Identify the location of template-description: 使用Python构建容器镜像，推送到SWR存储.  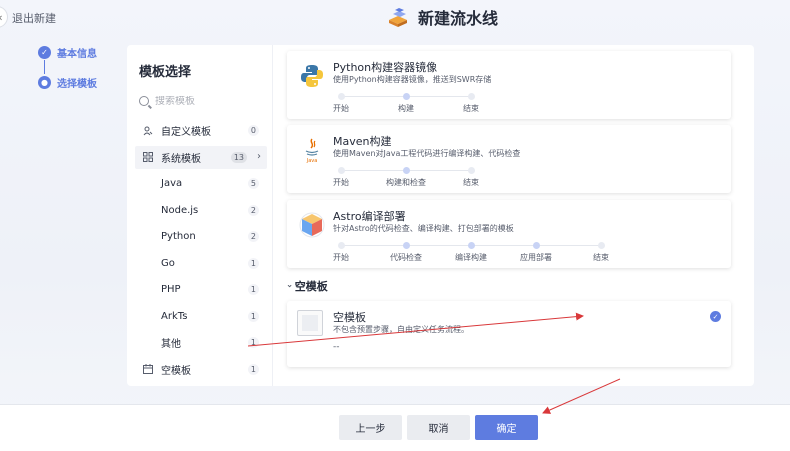
(412, 79).